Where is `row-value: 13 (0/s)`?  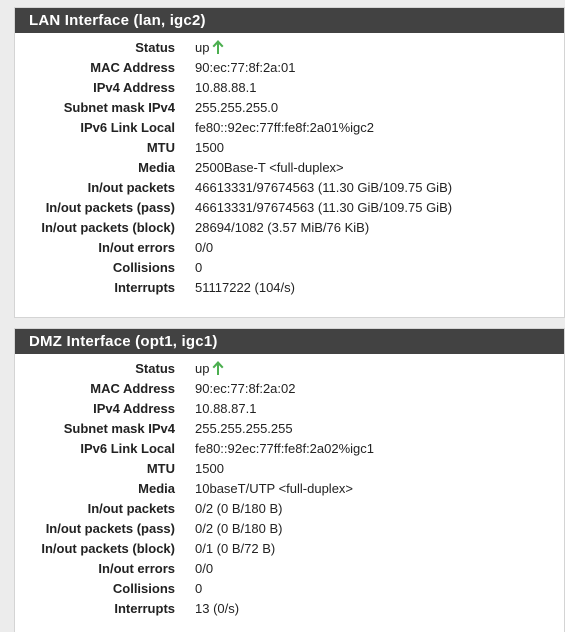
row-value: 13 (0/s) is located at coordinates (217, 608).